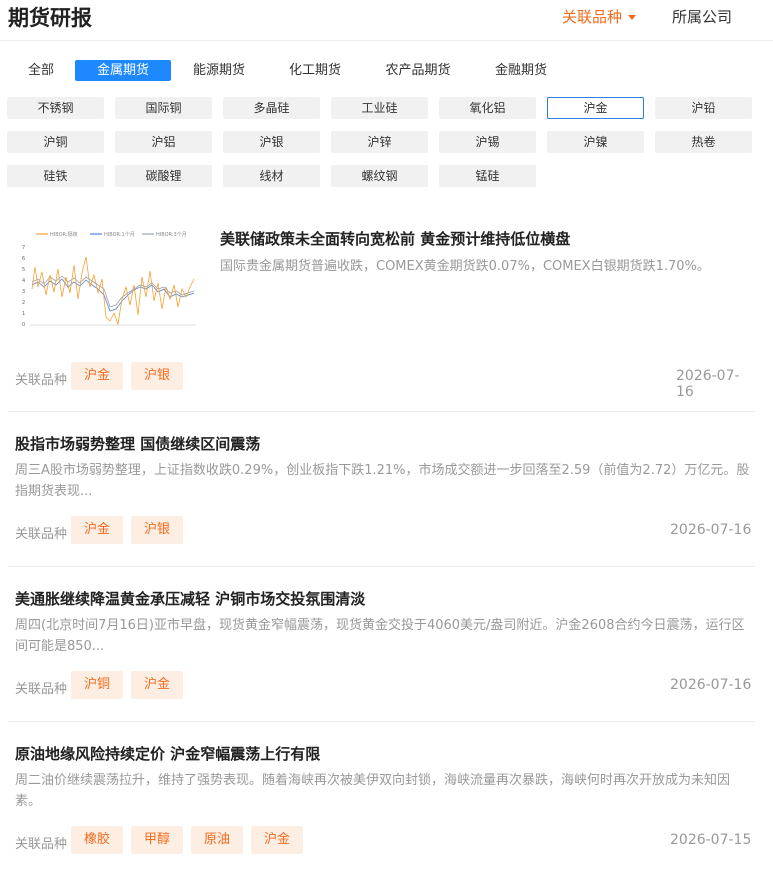  What do you see at coordinates (592, 17) in the screenshot?
I see `related-variety-label: 关联品种` at bounding box center [592, 17].